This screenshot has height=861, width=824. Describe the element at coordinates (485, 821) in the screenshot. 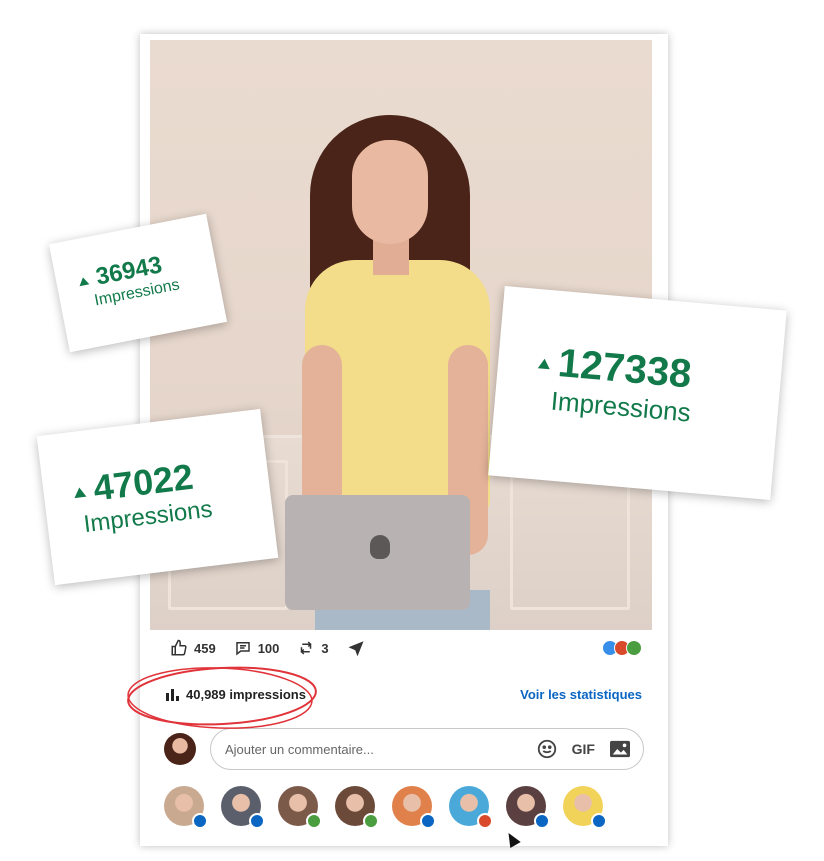

I see `love-icon` at that location.